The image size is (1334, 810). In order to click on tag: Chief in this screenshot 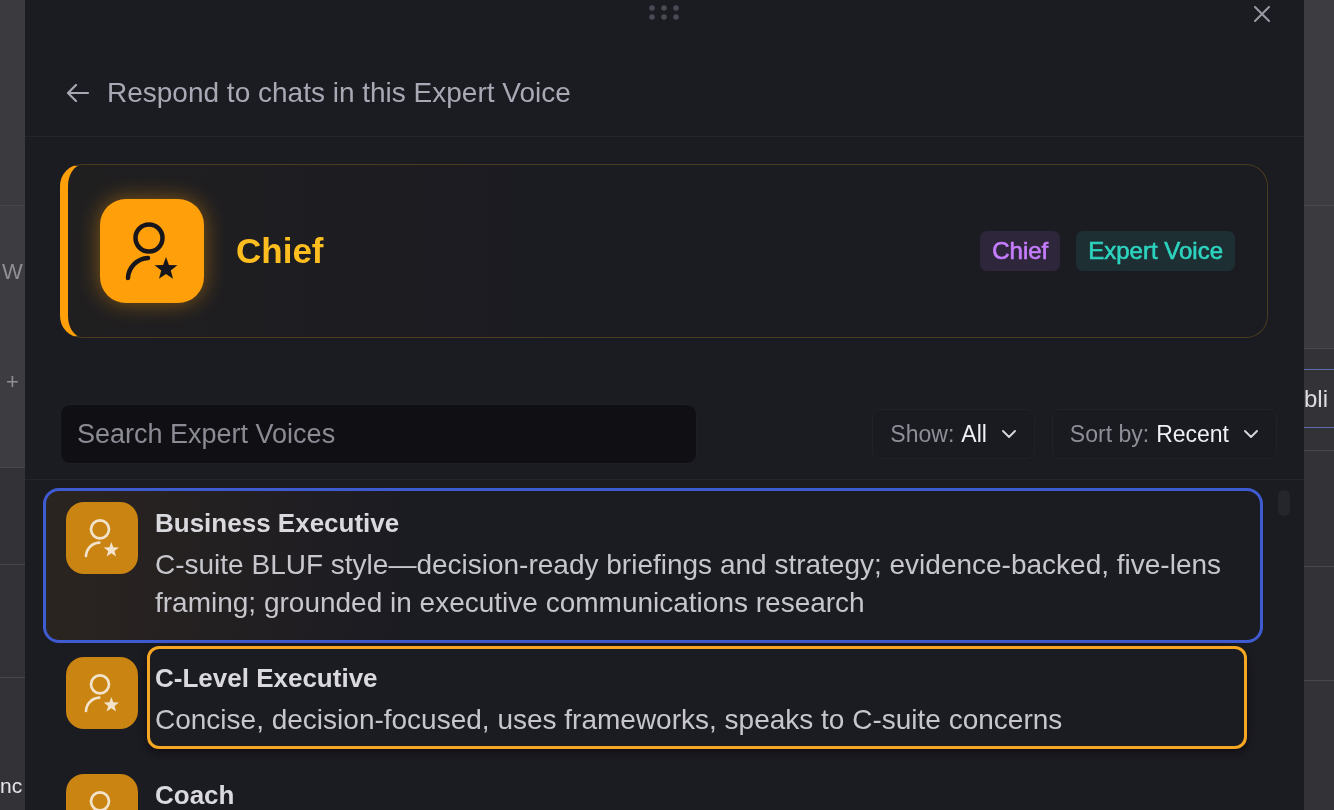, I will do `click(1020, 251)`.